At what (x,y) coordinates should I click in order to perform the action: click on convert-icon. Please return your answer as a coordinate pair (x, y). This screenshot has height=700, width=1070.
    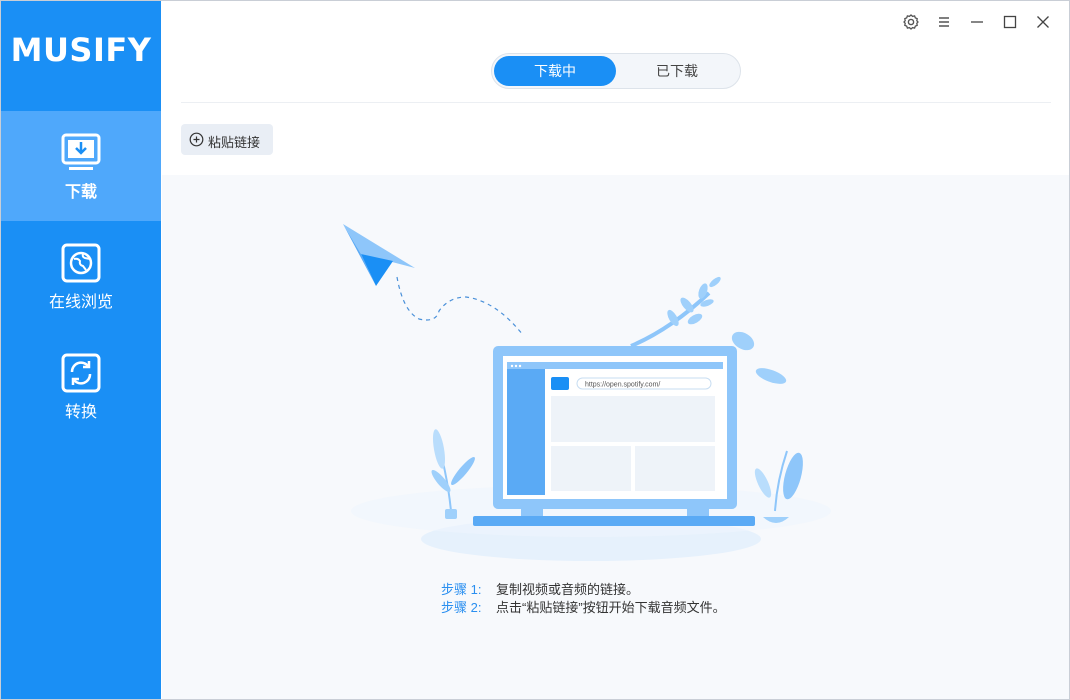
    Looking at the image, I should click on (81, 373).